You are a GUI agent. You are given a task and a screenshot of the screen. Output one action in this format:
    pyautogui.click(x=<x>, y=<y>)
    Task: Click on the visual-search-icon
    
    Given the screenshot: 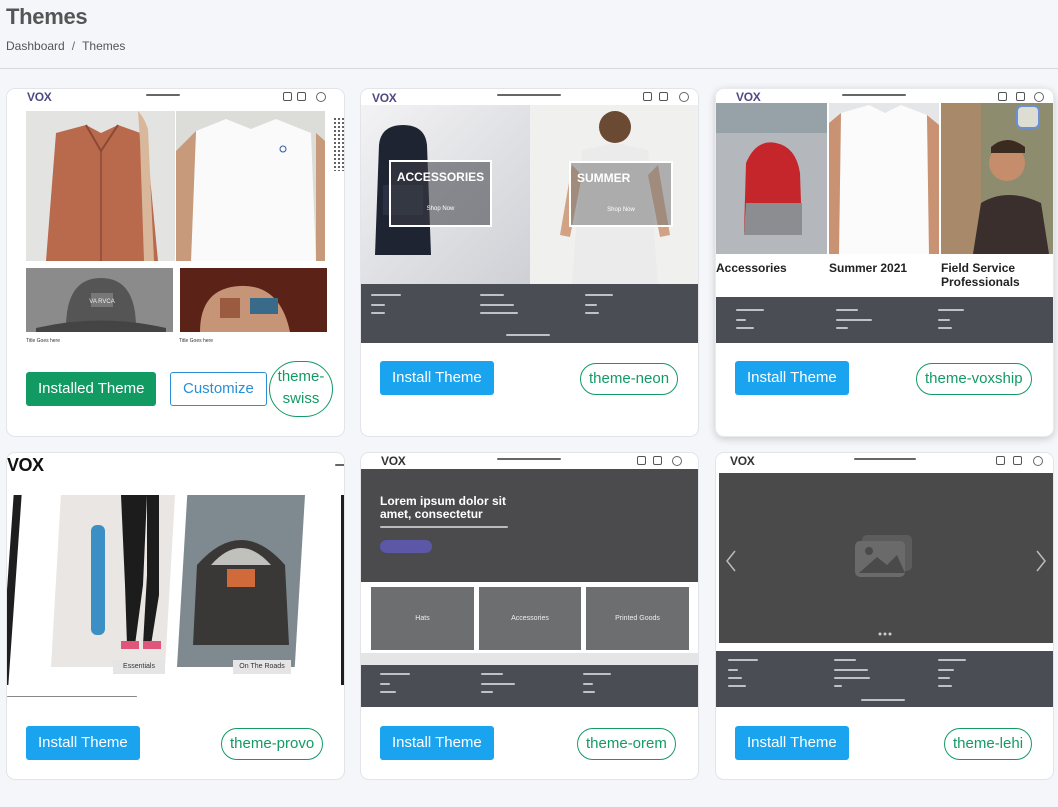 What is the action you would take?
    pyautogui.click(x=1028, y=117)
    